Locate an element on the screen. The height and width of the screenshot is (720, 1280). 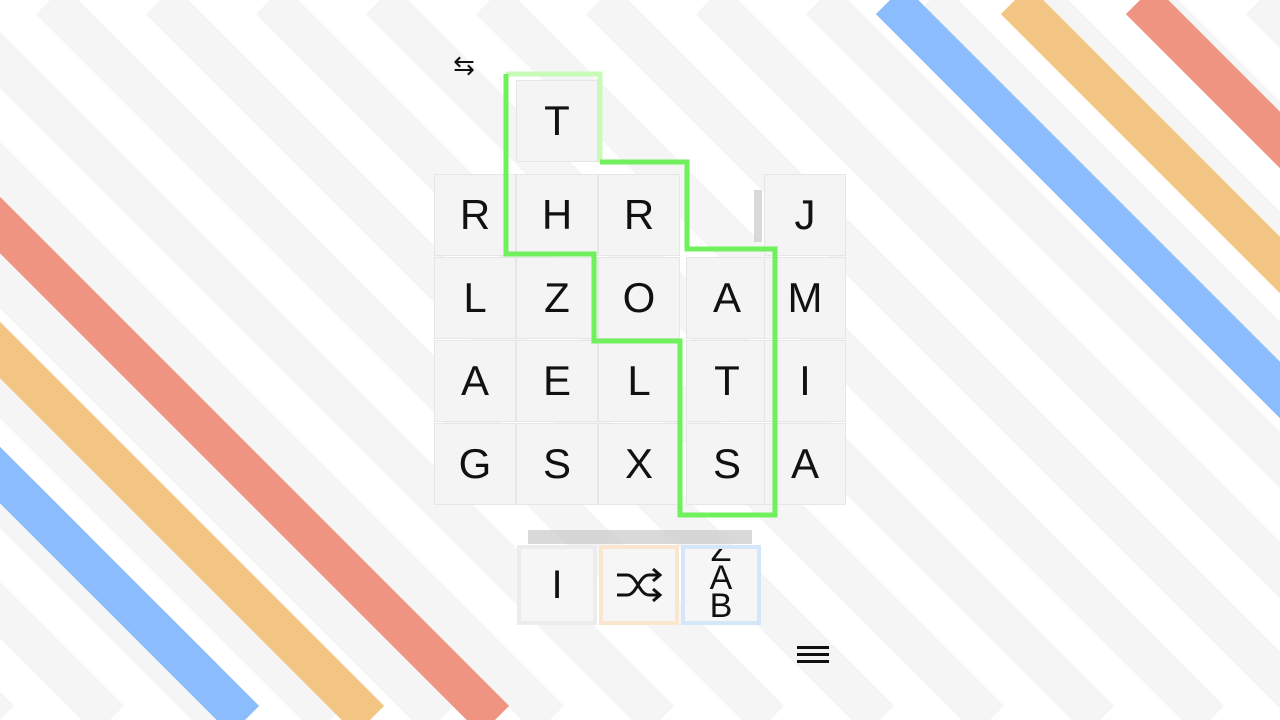
letter-tile-text: E is located at coordinates (556, 380).